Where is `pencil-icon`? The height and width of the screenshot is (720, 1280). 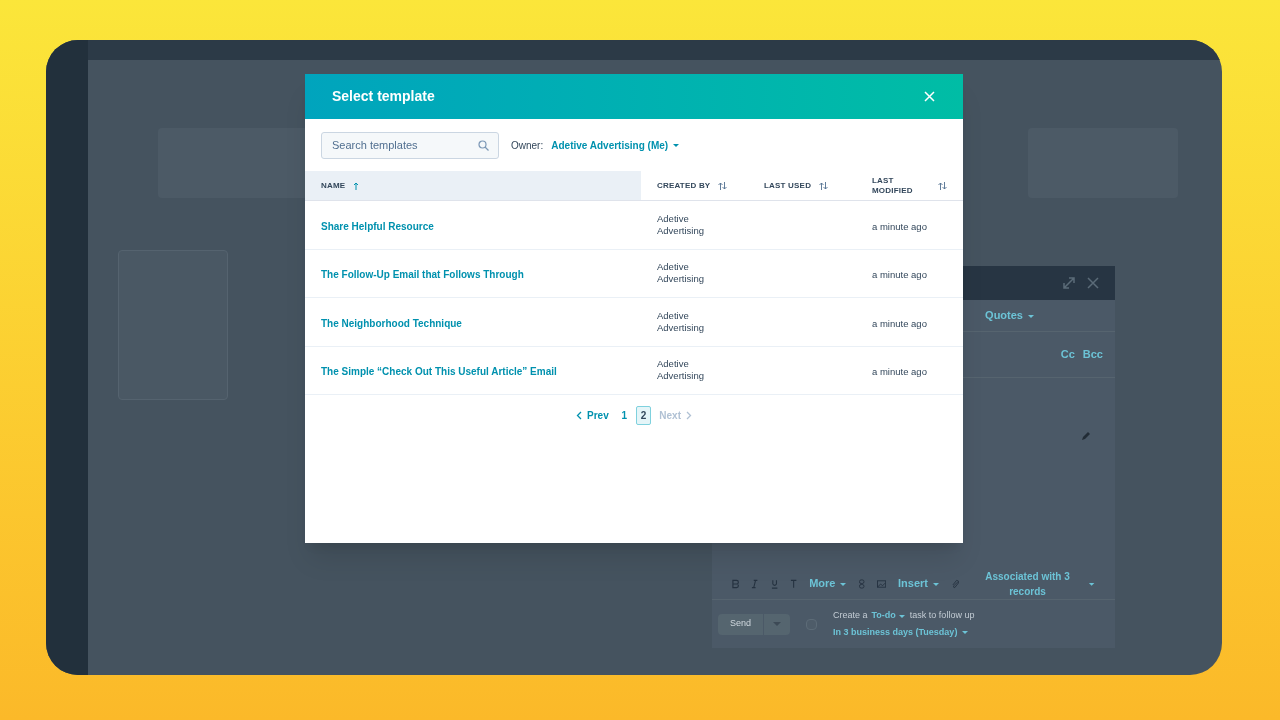 pencil-icon is located at coordinates (1086, 436).